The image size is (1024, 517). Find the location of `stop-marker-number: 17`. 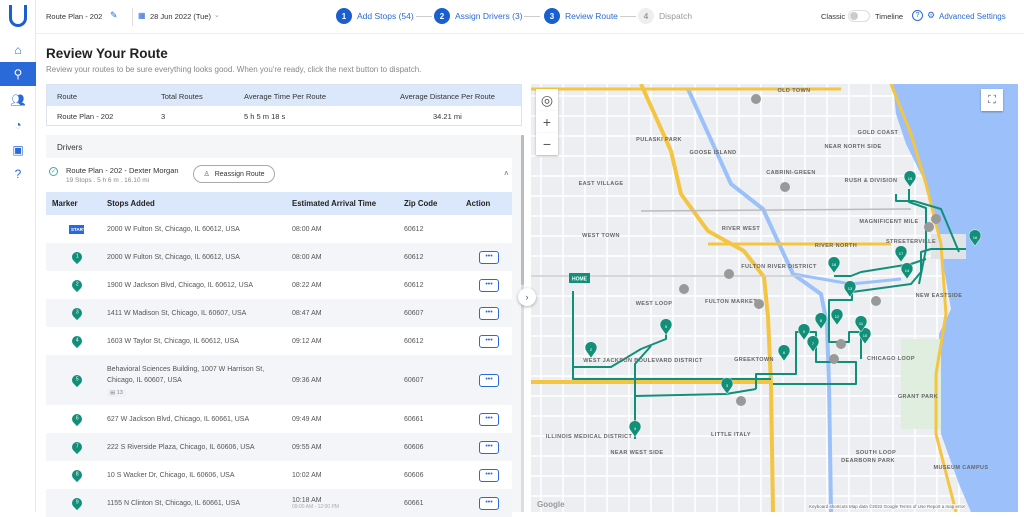

stop-marker-number: 17 is located at coordinates (901, 253).